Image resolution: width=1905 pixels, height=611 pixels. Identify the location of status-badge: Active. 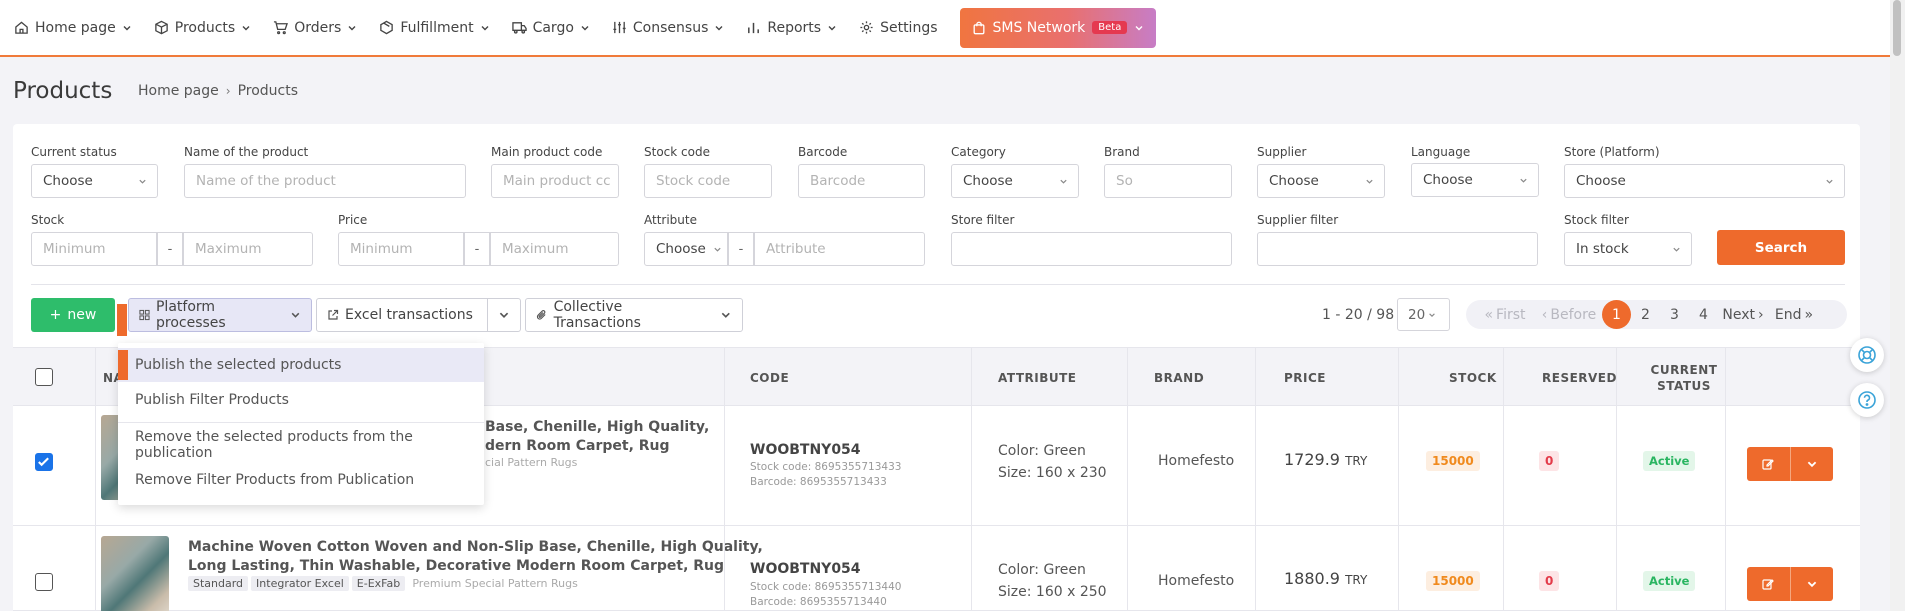
(1669, 461).